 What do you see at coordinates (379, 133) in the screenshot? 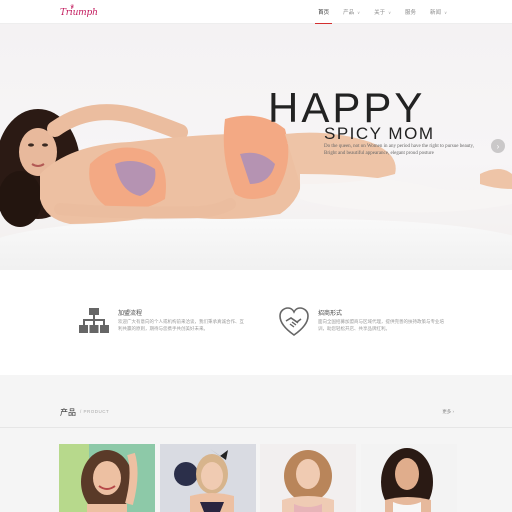
I see `hero-subtitle: SPICY MOM` at bounding box center [379, 133].